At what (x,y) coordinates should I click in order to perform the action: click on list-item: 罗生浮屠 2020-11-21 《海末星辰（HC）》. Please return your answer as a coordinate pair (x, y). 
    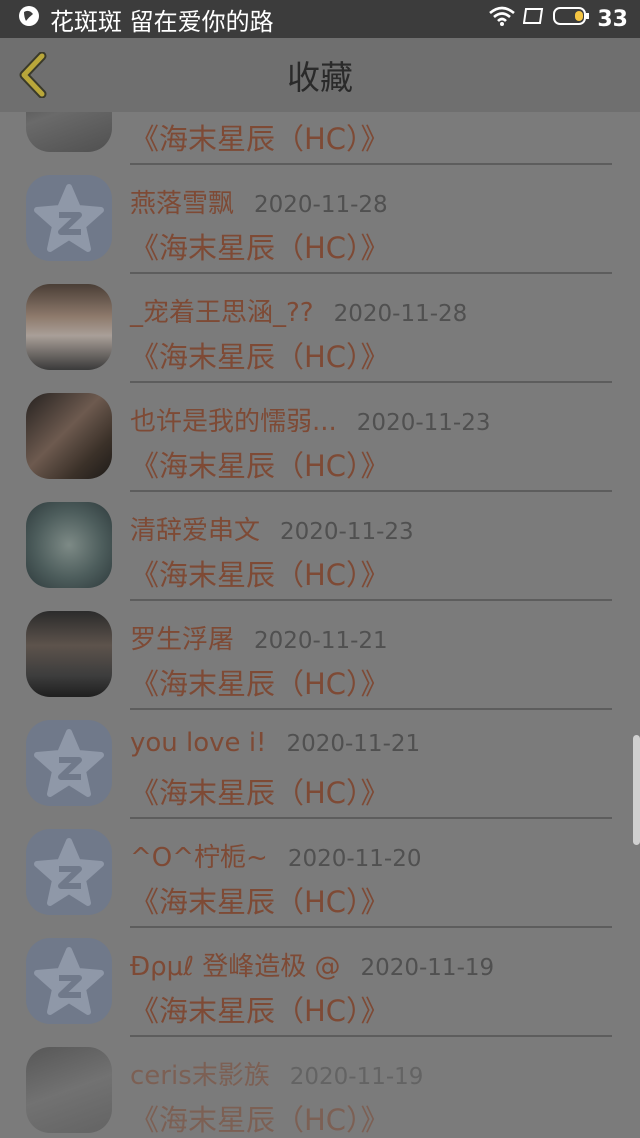
    Looking at the image, I should click on (320, 655).